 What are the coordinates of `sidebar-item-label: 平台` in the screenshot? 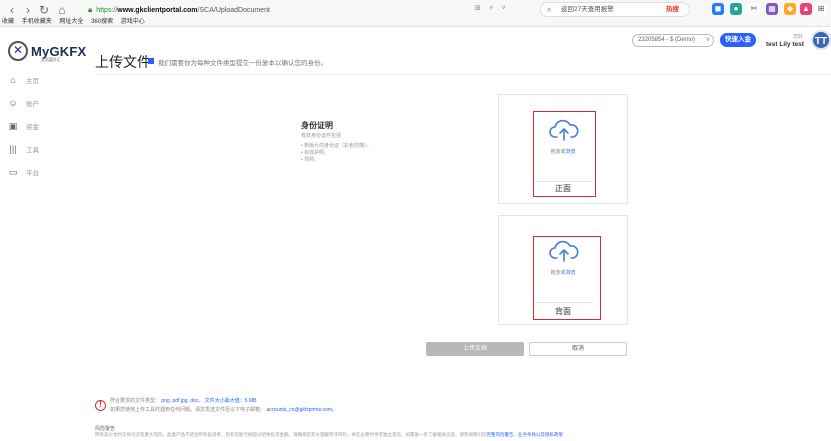 It's located at (32, 173).